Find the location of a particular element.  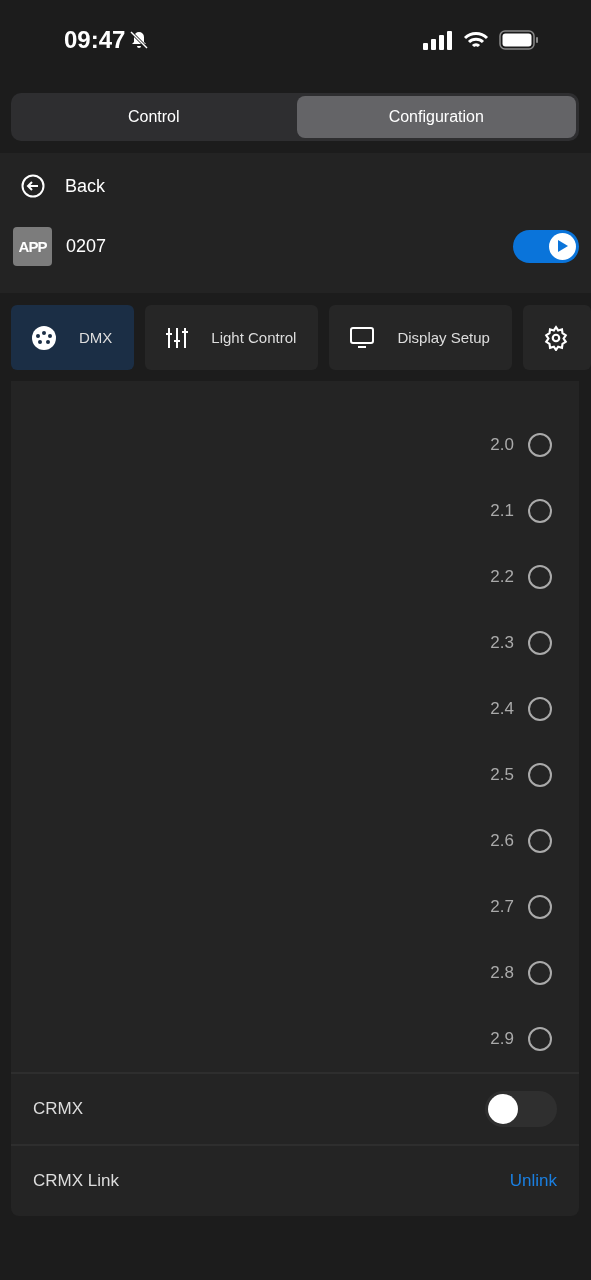

signal-icon is located at coordinates (438, 40).